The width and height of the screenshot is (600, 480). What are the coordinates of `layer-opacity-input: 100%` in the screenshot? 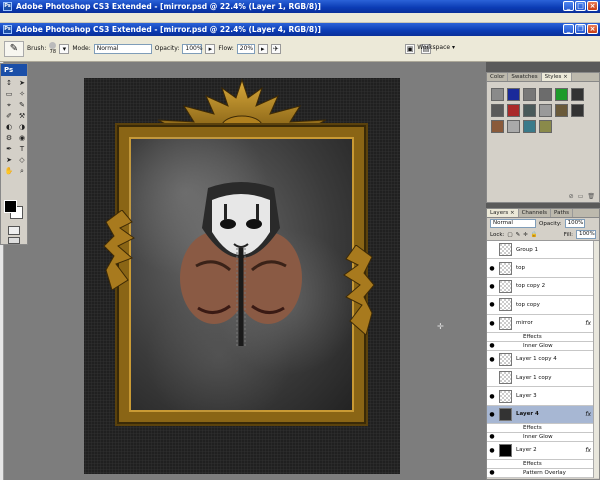 It's located at (574, 223).